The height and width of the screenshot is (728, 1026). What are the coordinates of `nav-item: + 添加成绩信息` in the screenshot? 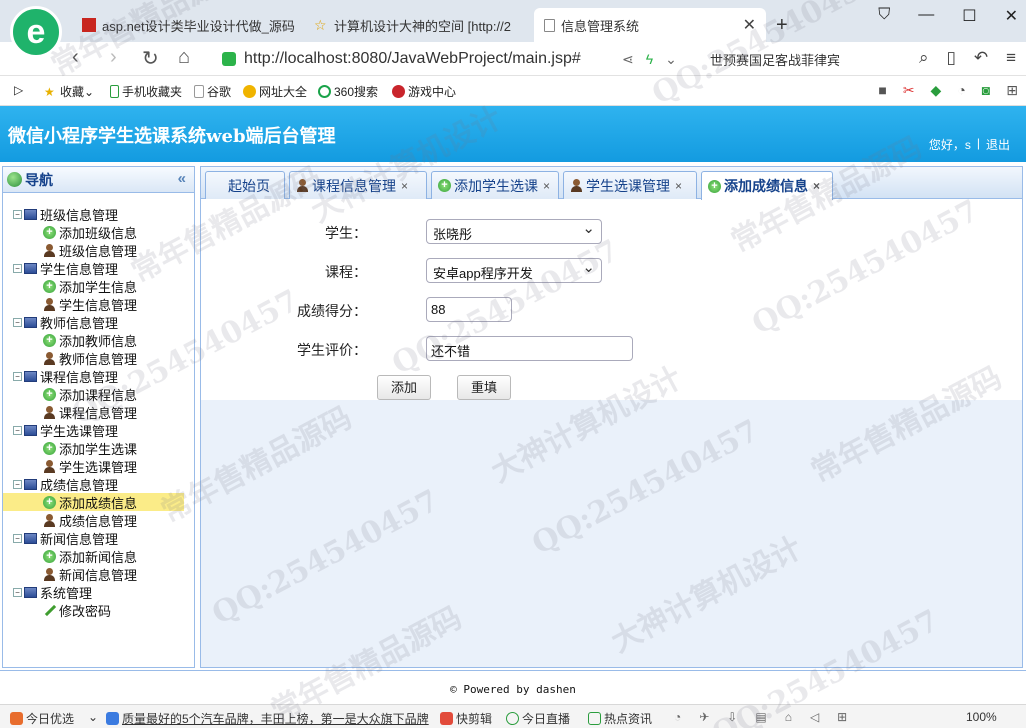 It's located at (93, 502).